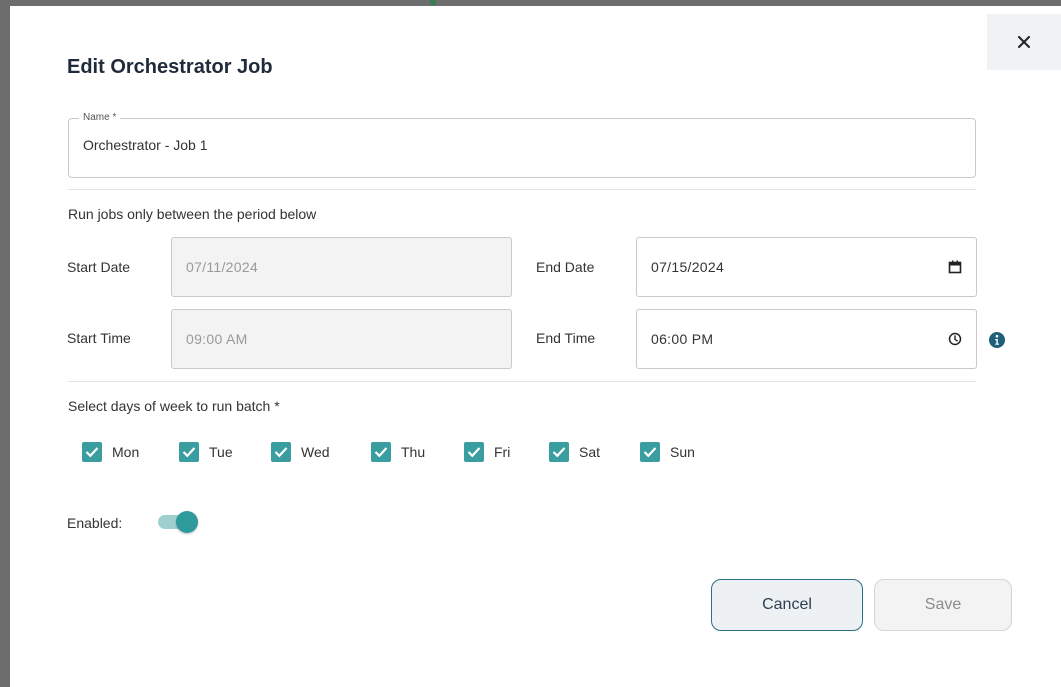 Image resolution: width=1061 pixels, height=687 pixels. I want to click on start-date-value: 07/11/2024, so click(222, 267).